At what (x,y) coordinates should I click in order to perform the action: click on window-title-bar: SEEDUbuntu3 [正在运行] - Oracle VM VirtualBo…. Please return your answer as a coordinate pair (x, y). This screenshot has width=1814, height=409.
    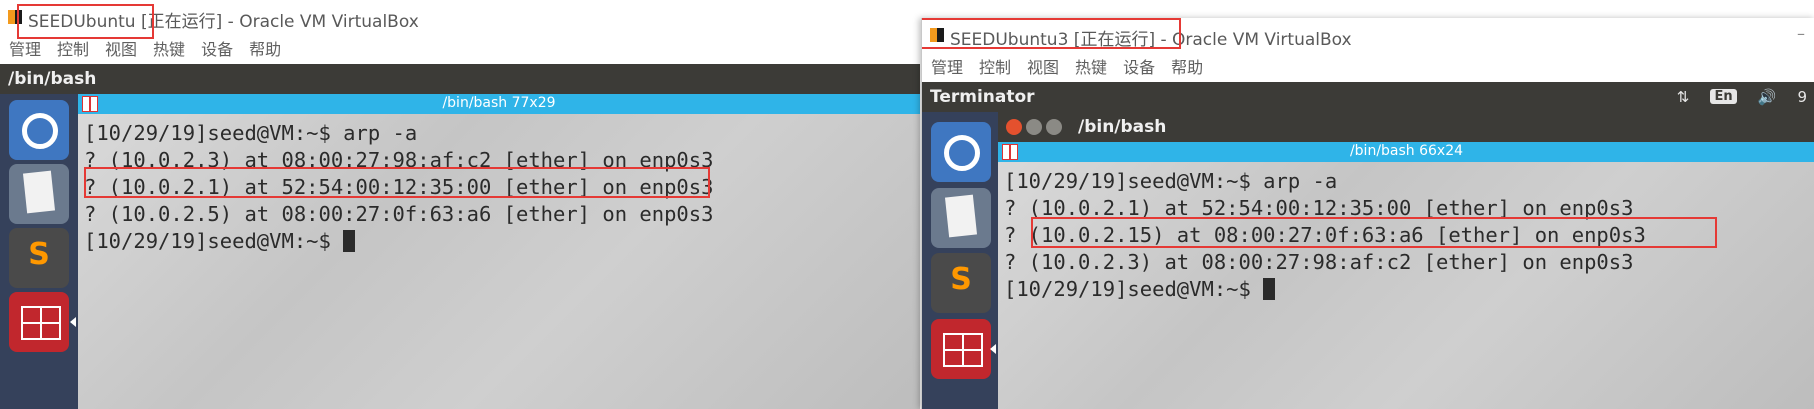
    Looking at the image, I should click on (1368, 36).